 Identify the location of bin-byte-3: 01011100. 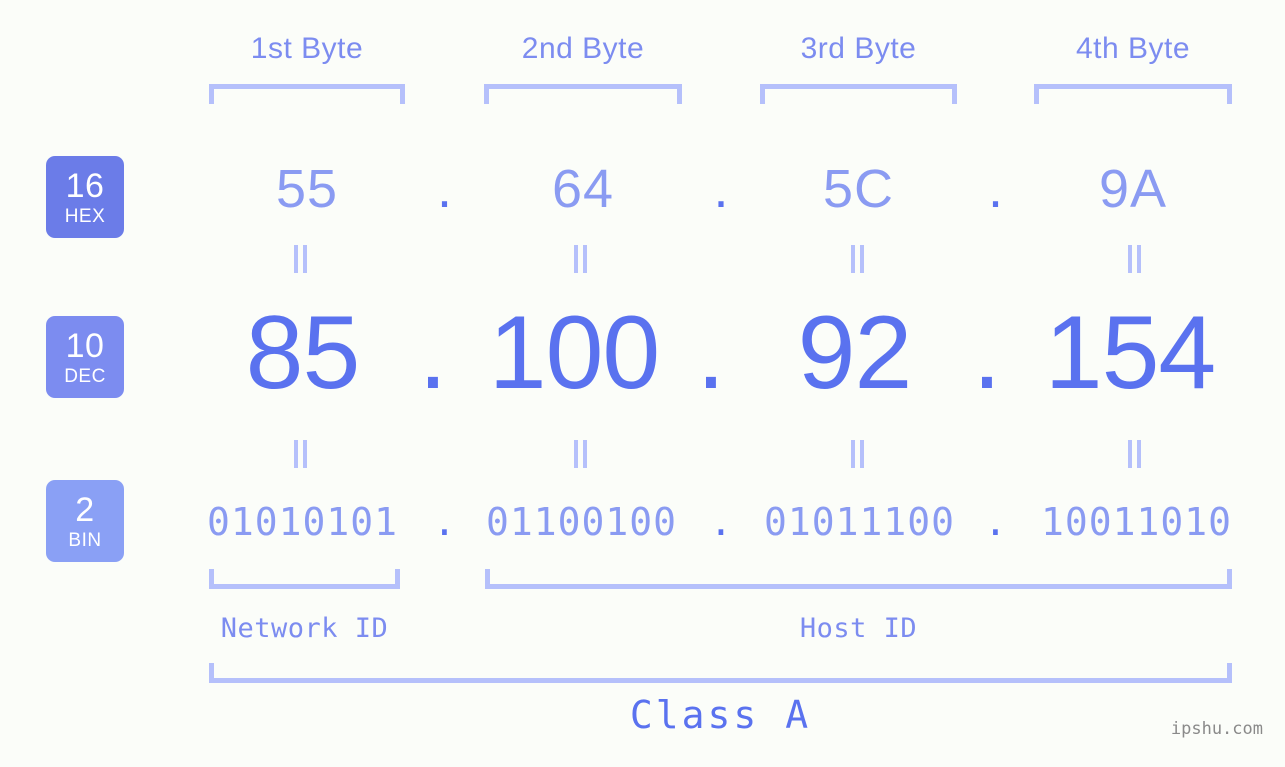
(859, 522).